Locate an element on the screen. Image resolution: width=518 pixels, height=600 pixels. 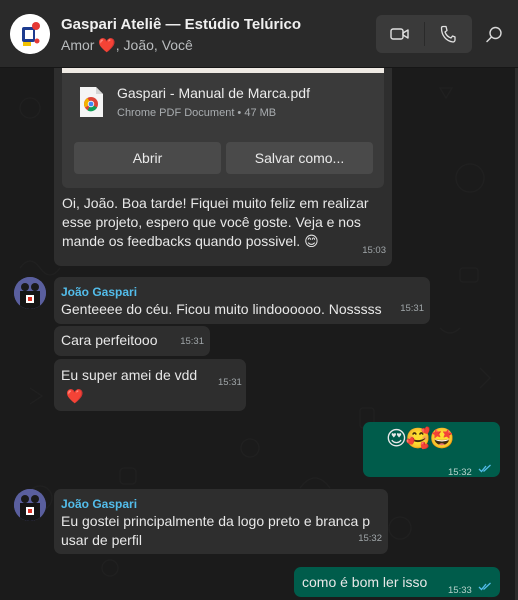
document-meta: Chrome PDF Document • 47 MB is located at coordinates (197, 113).